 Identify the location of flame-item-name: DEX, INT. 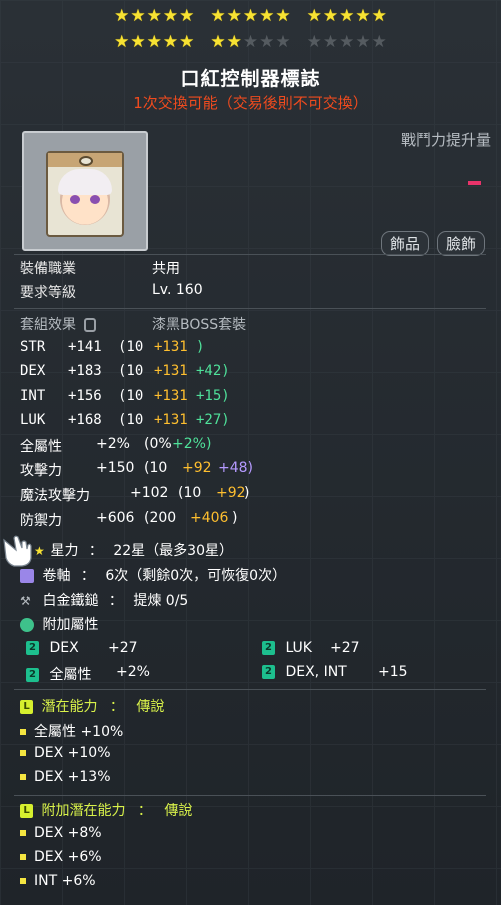
(316, 672).